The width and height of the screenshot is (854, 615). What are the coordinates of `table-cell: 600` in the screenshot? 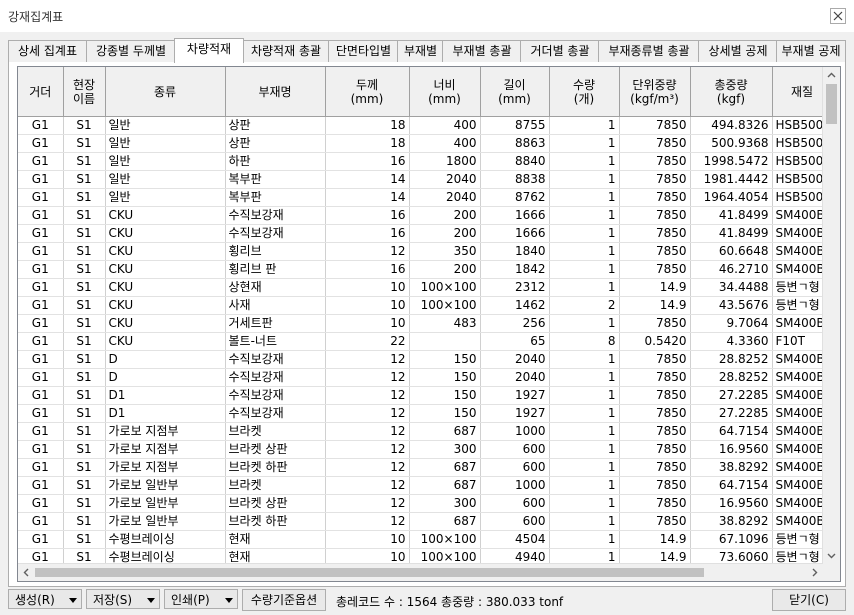 It's located at (515, 521).